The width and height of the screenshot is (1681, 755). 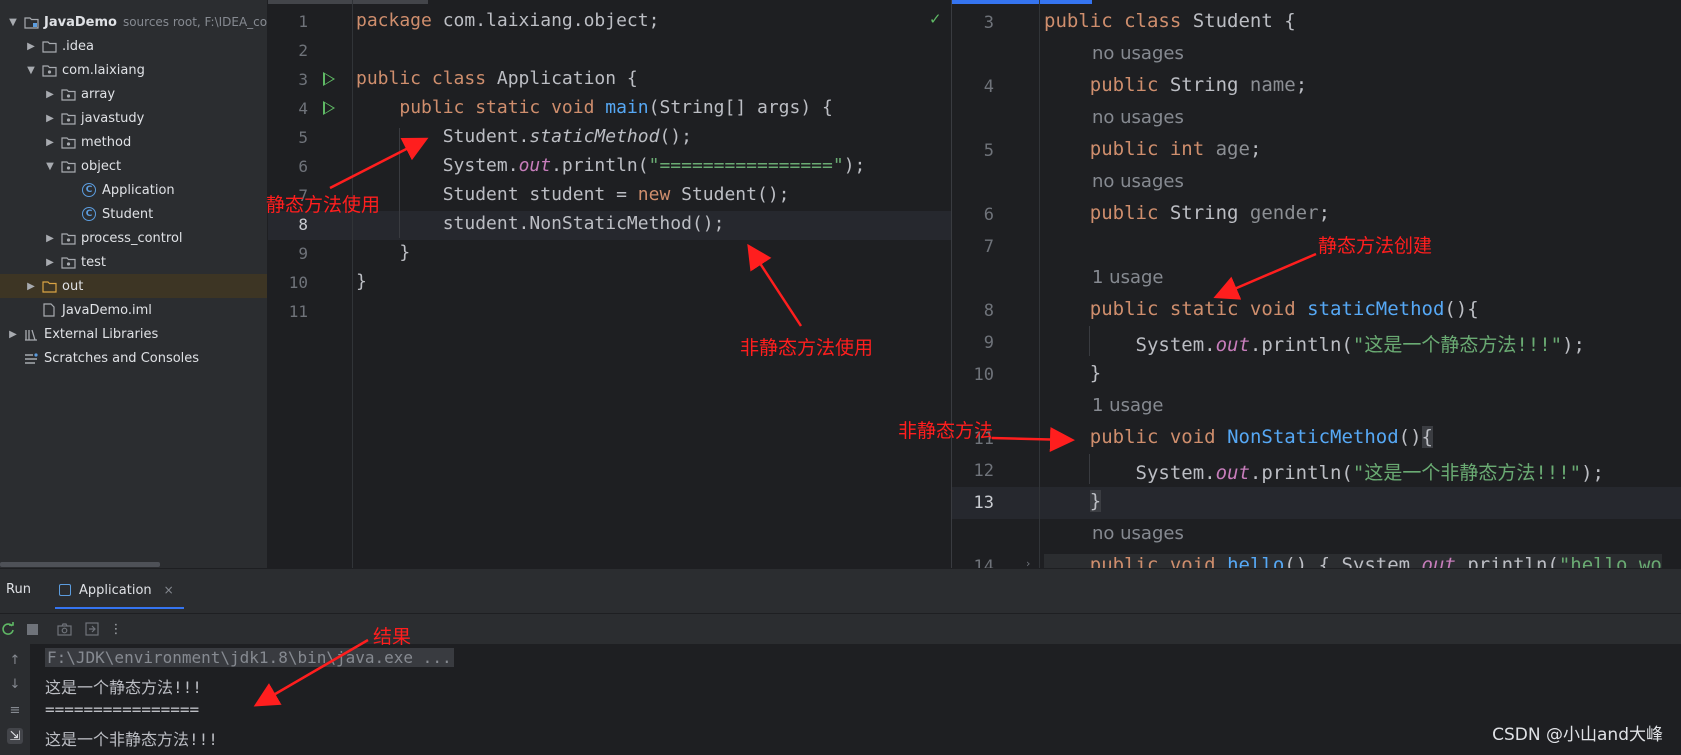 I want to click on application-config-icon, so click(x=65, y=590).